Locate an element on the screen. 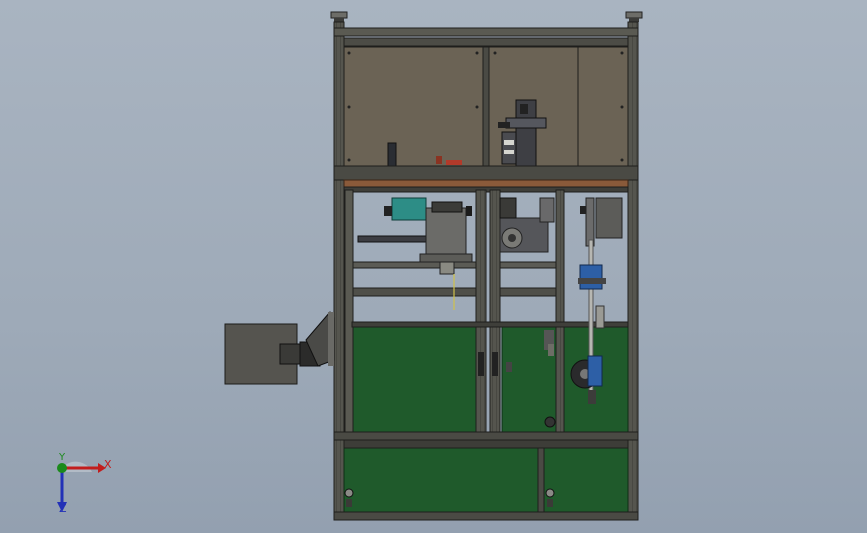  top-beam is located at coordinates (486, 32).